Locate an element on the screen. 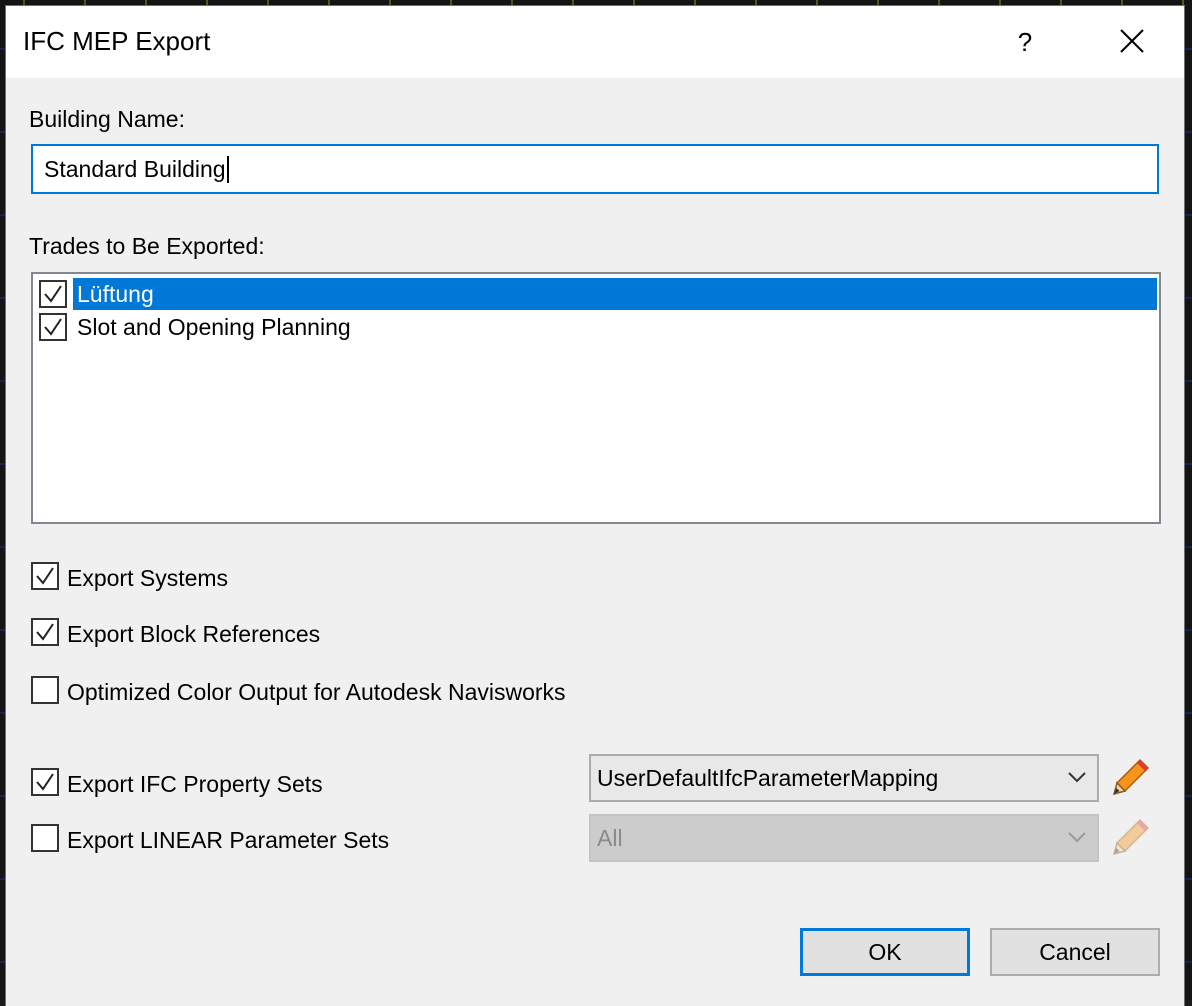  list-item-trade-lueftung: Lüftung is located at coordinates (598, 294).